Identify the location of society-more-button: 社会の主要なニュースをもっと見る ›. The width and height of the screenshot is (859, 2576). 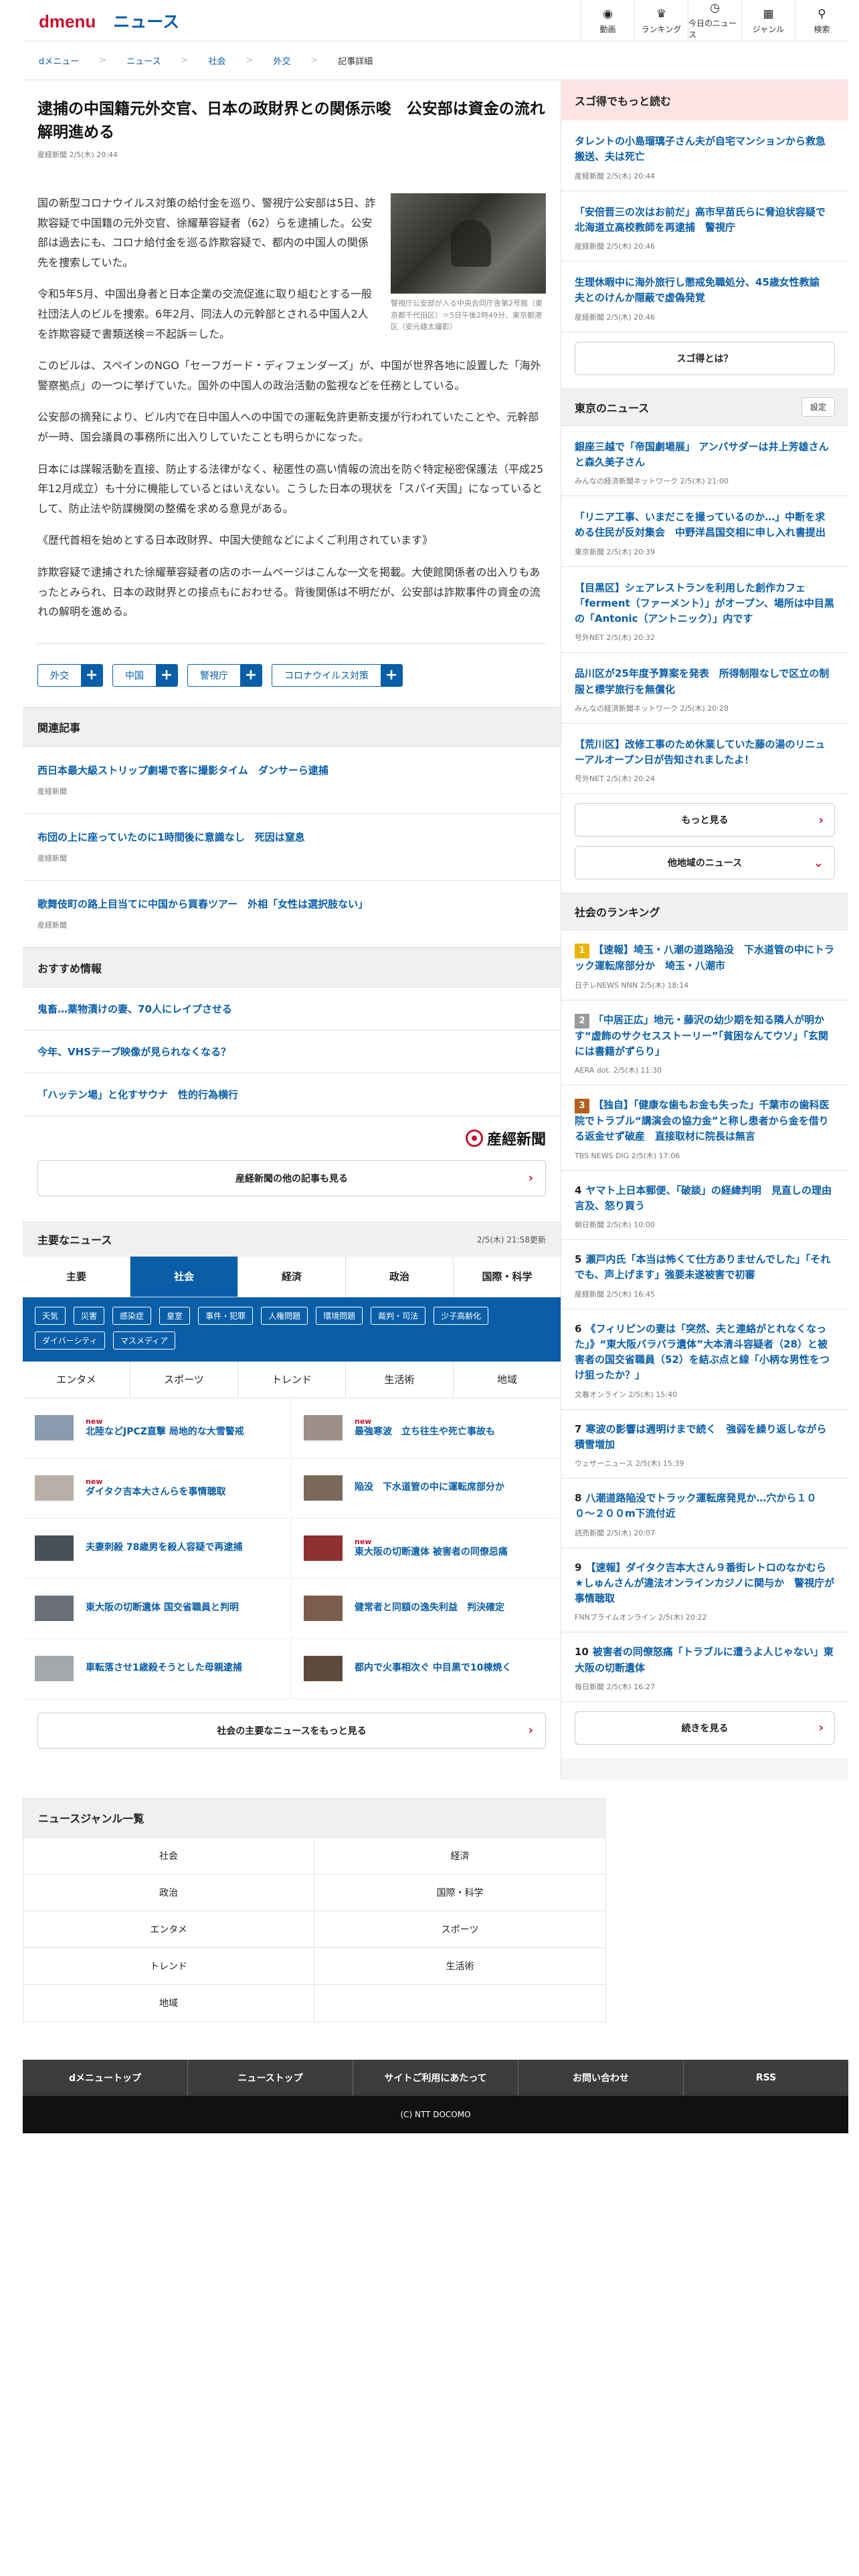
(291, 1731).